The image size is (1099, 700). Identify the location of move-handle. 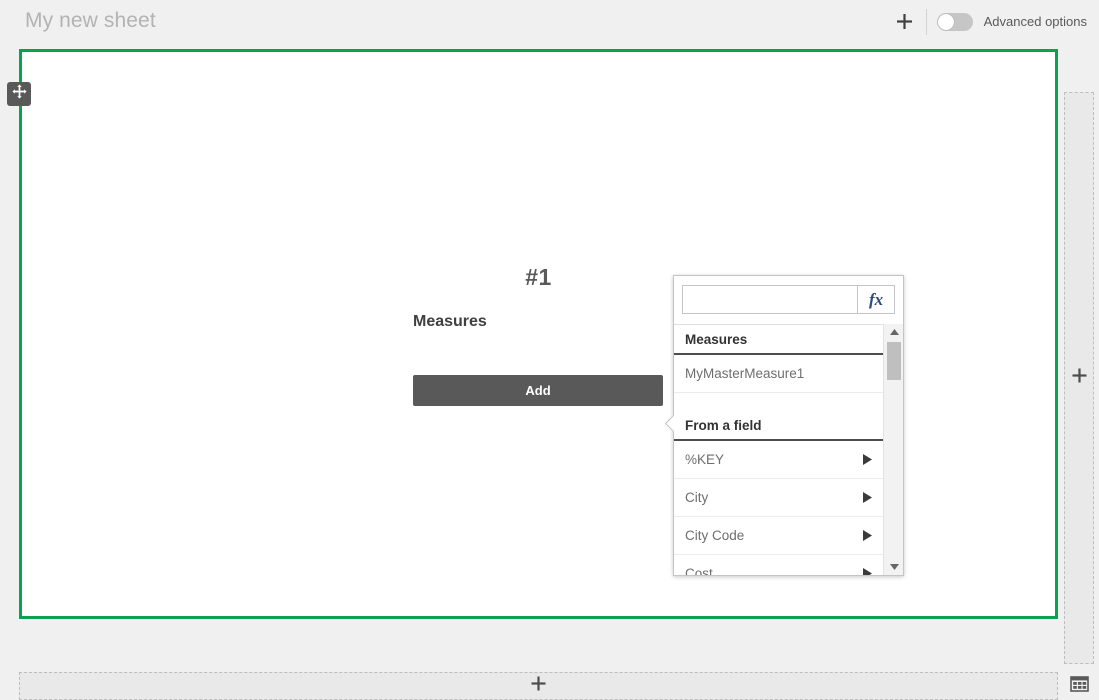
(19, 94).